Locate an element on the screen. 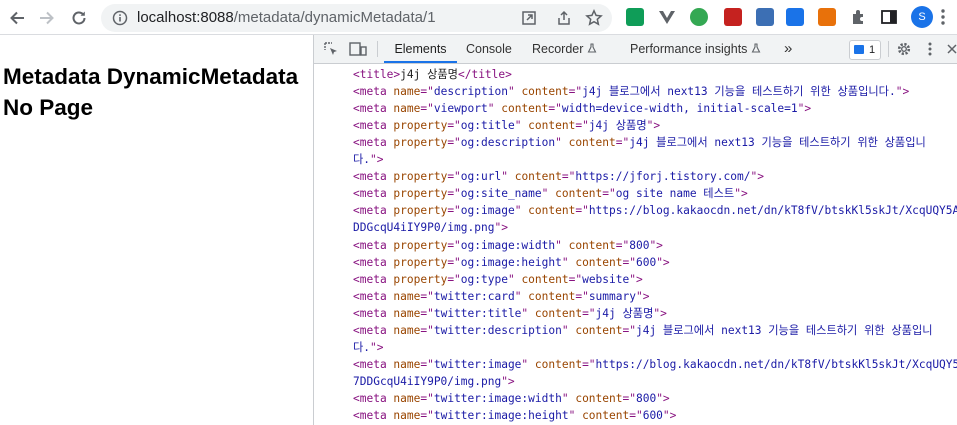  dom-token: og:image:width is located at coordinates (508, 245).